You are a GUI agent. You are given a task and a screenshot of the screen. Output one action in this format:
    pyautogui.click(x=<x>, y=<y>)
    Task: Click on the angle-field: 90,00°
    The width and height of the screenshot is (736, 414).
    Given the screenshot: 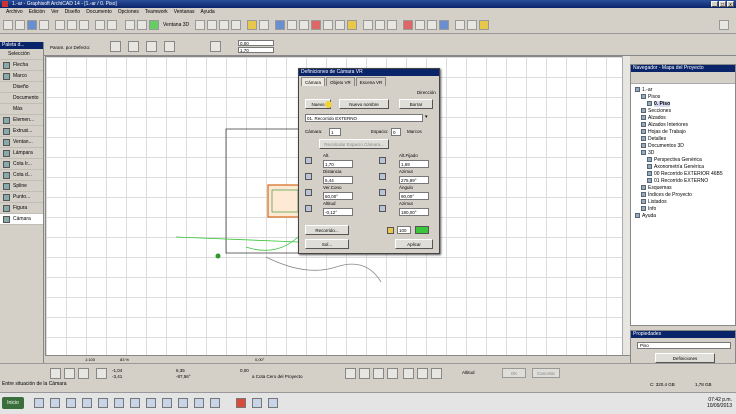 What is the action you would take?
    pyautogui.click(x=414, y=196)
    